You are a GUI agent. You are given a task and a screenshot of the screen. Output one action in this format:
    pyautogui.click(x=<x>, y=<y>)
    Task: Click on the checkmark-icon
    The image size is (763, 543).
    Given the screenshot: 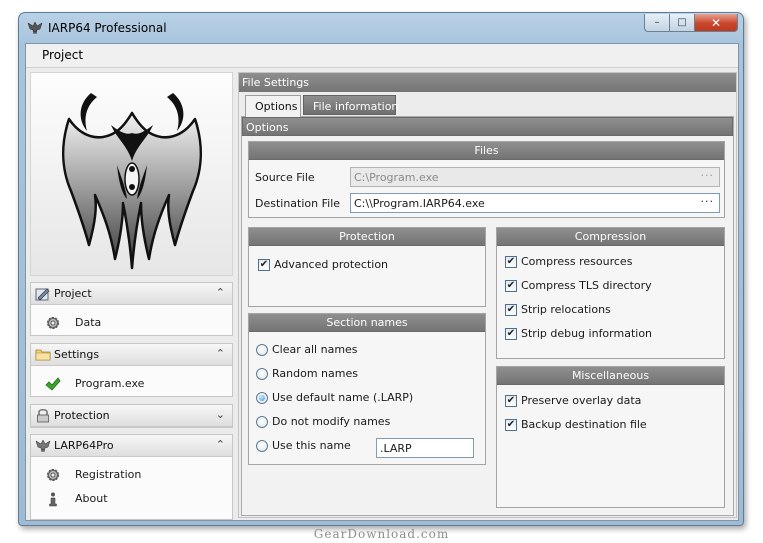 What is the action you would take?
    pyautogui.click(x=53, y=384)
    